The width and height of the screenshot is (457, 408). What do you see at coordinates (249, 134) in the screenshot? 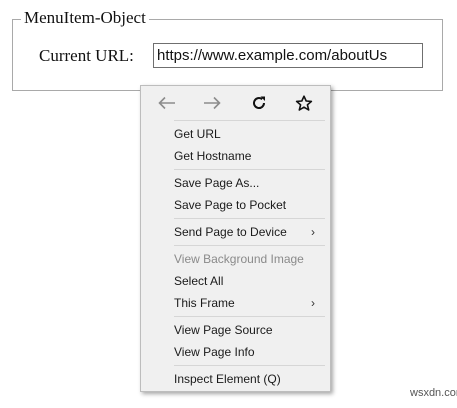
I see `menu-item-get-url: Get URL` at bounding box center [249, 134].